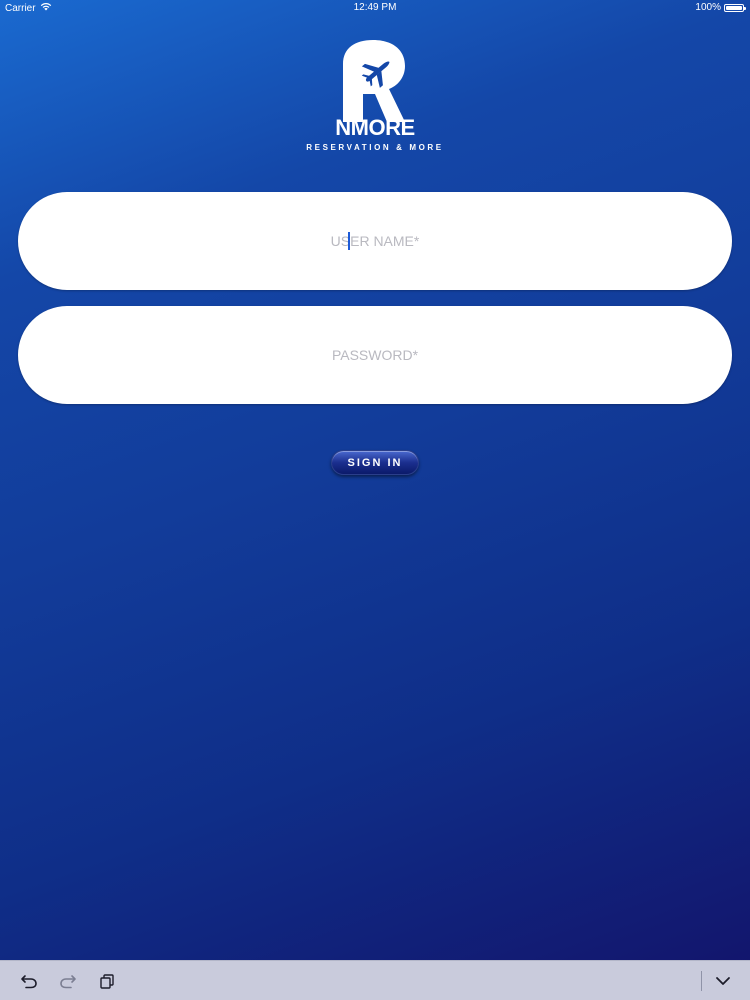 Image resolution: width=750 pixels, height=1000 pixels. Describe the element at coordinates (107, 981) in the screenshot. I see `paste-icon` at that location.